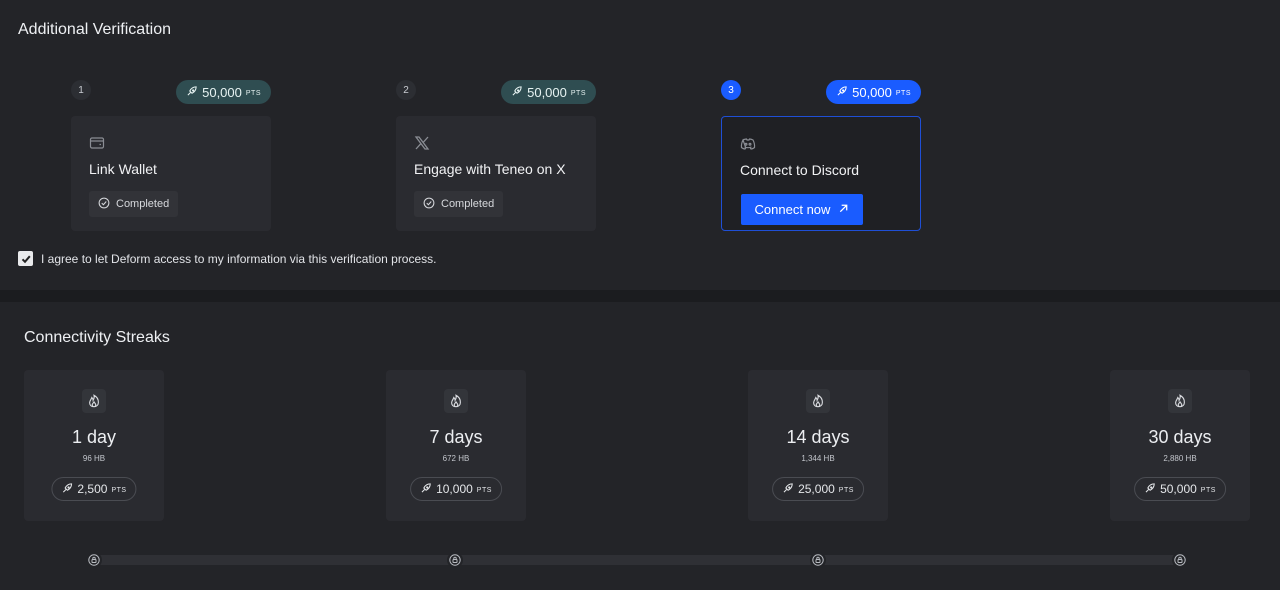  I want to click on section-divider, so click(640, 296).